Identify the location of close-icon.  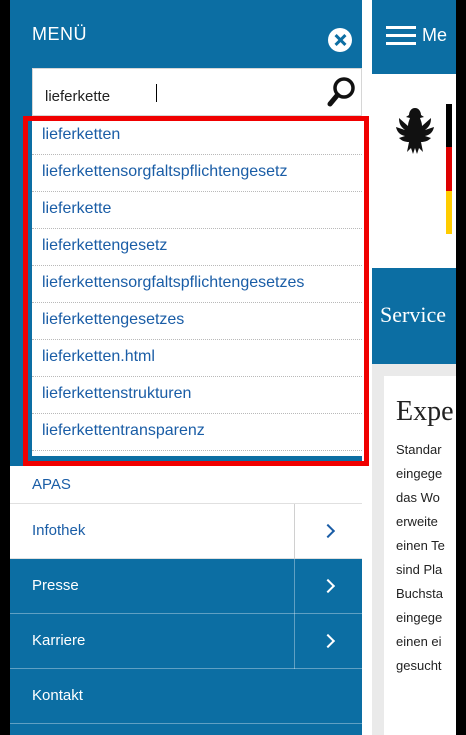
(340, 40).